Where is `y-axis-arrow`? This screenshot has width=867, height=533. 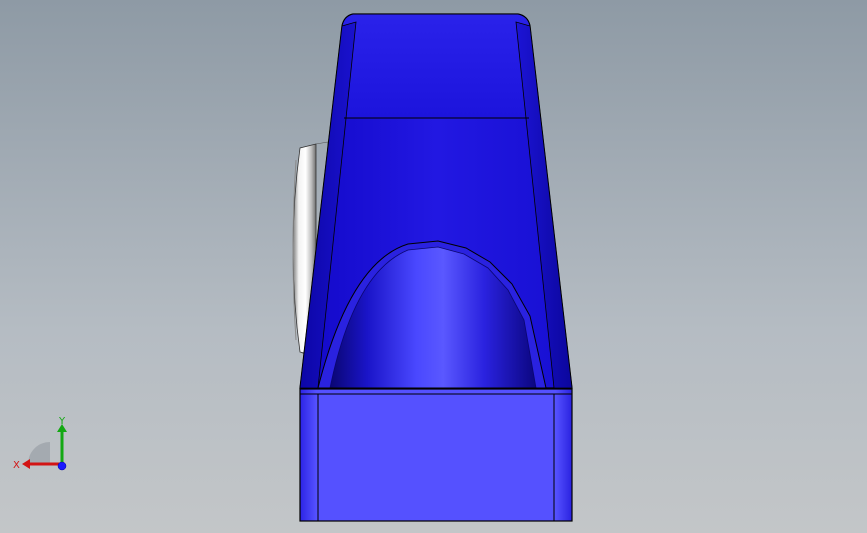
y-axis-arrow is located at coordinates (62, 444).